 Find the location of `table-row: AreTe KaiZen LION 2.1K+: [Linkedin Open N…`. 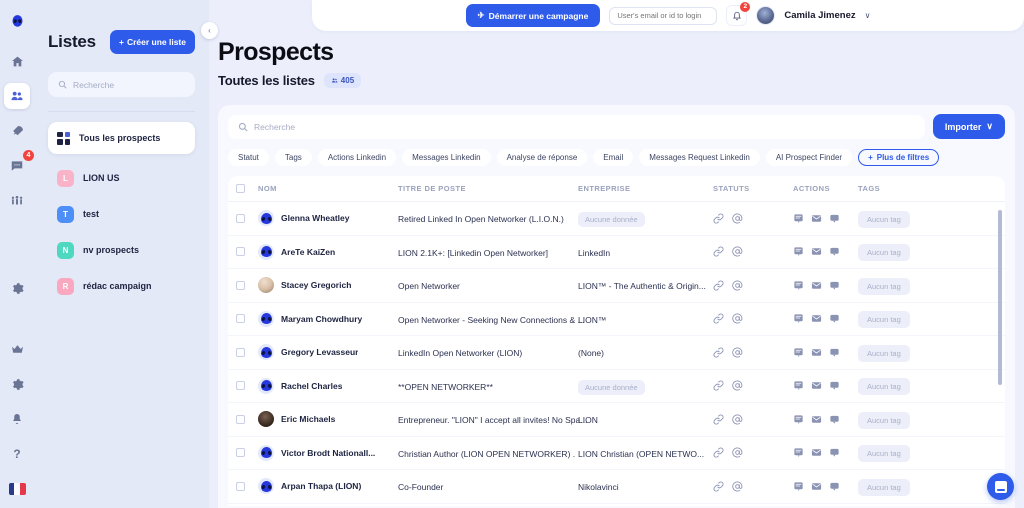

table-row: AreTe KaiZen LION 2.1K+: [Linkedin Open N… is located at coordinates (616, 252).